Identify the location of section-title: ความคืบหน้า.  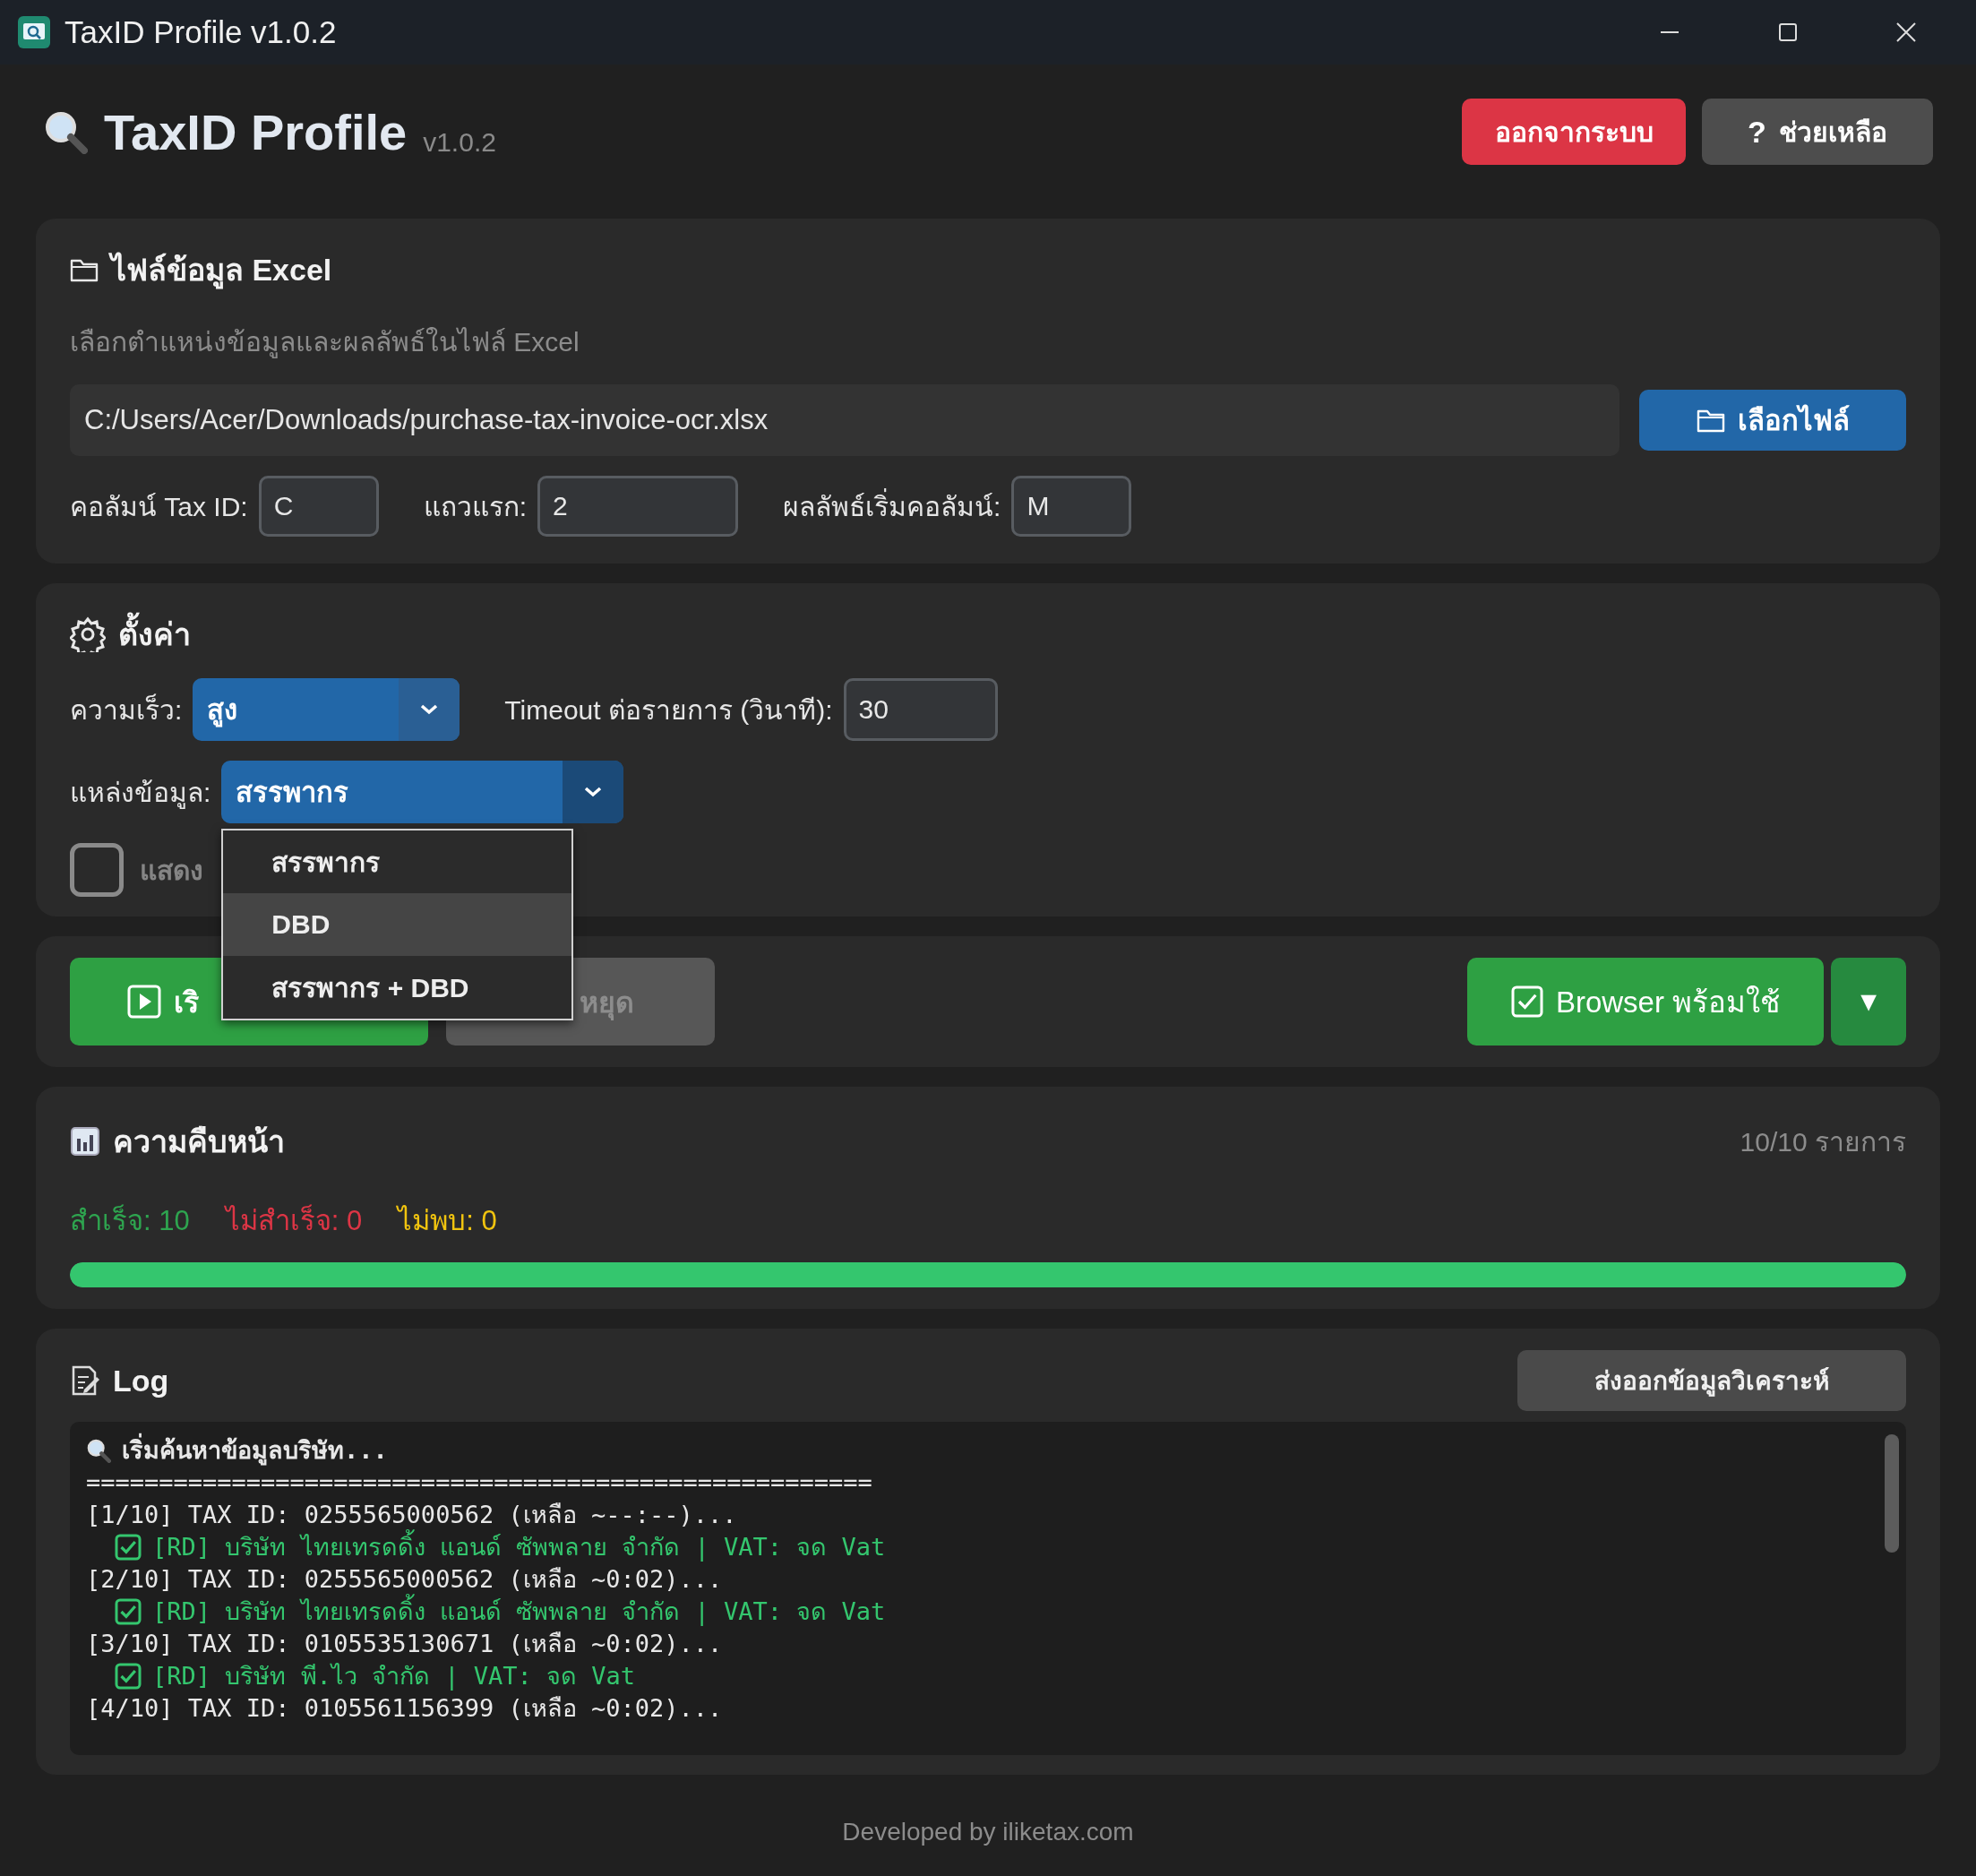
(199, 1141).